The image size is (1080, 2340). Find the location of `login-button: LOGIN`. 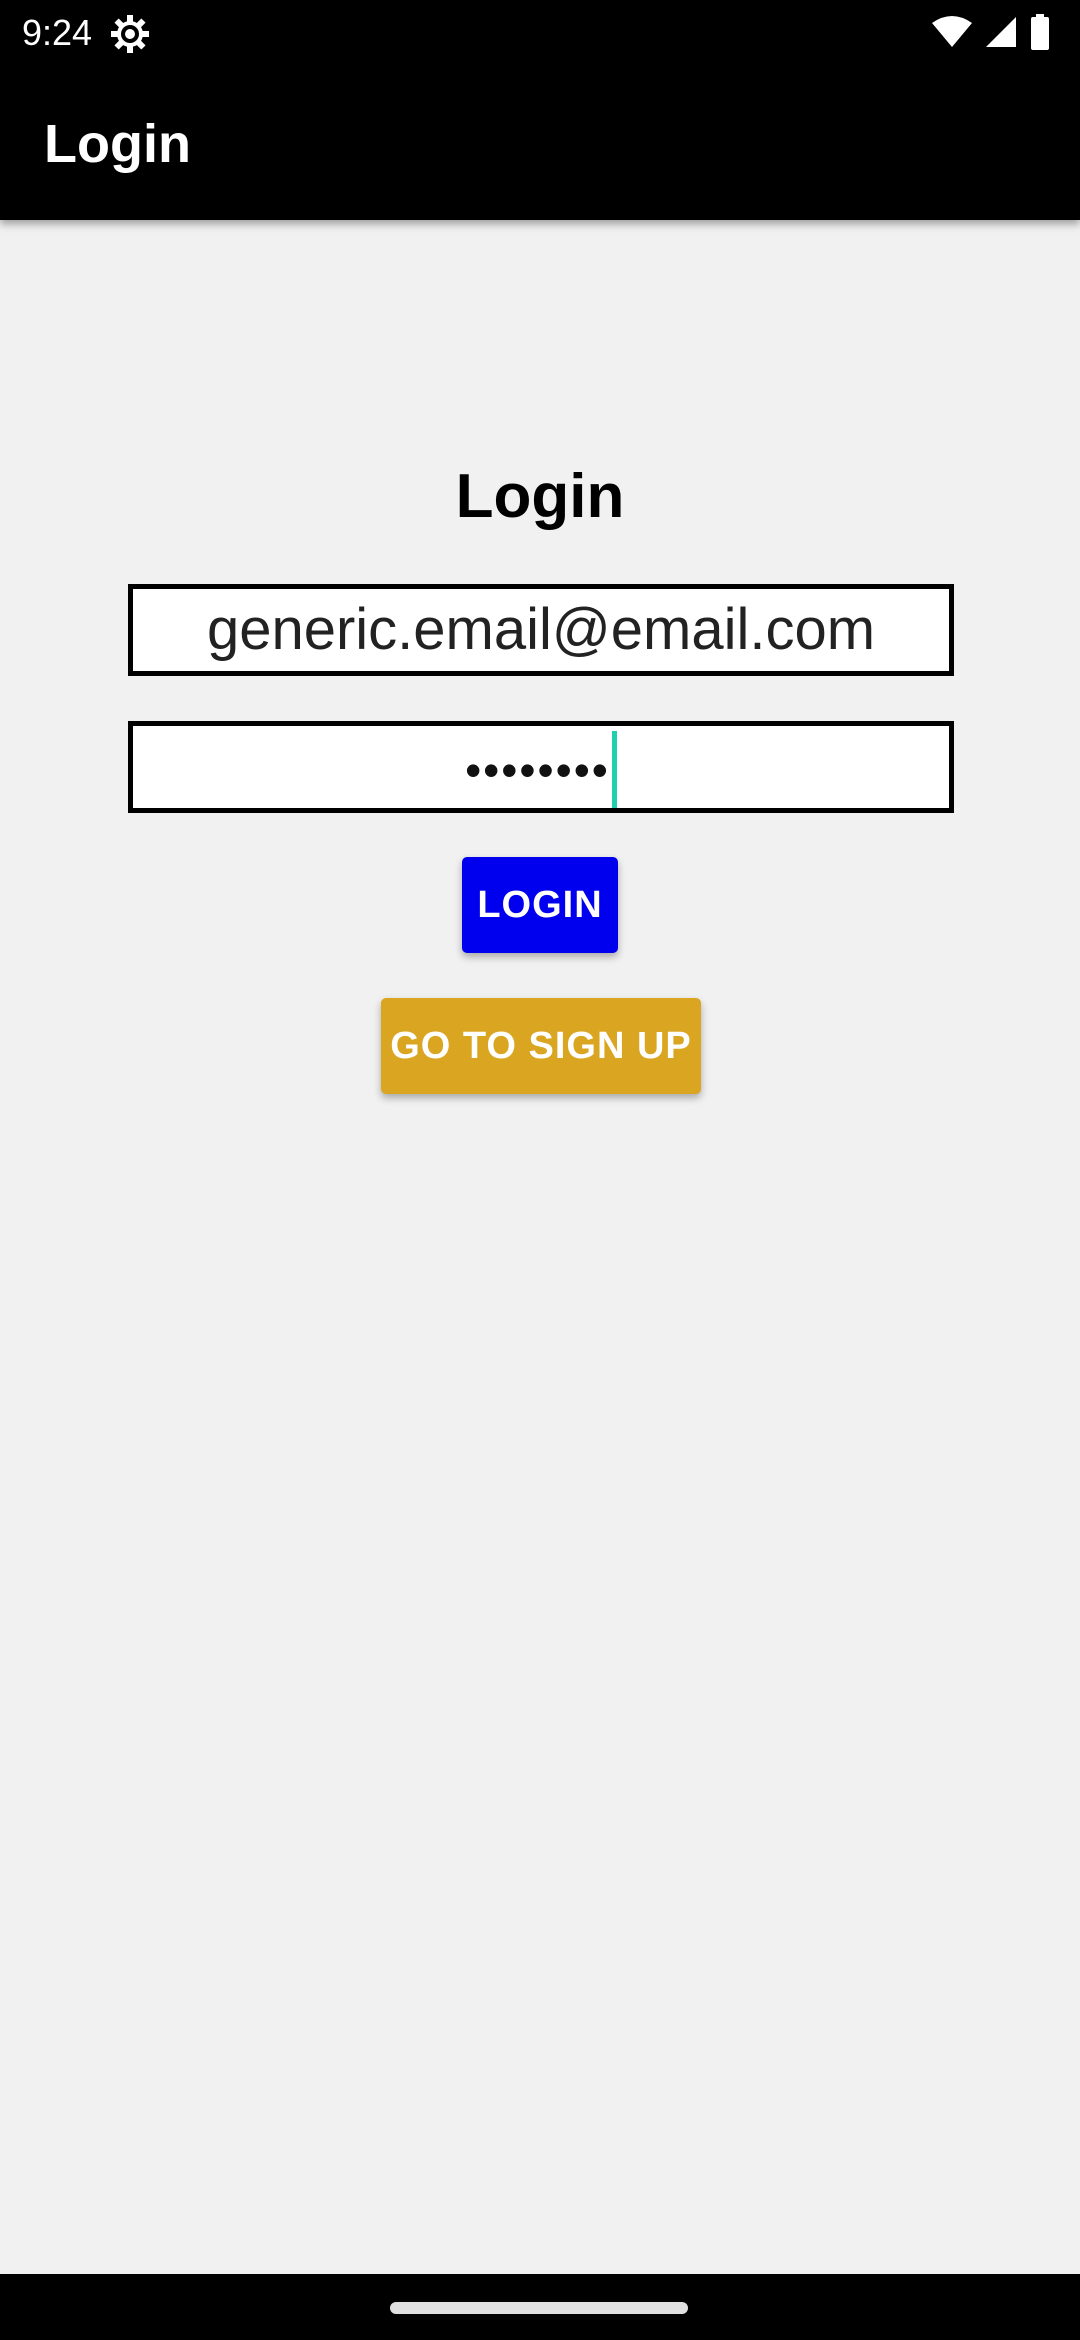

login-button: LOGIN is located at coordinates (540, 905).